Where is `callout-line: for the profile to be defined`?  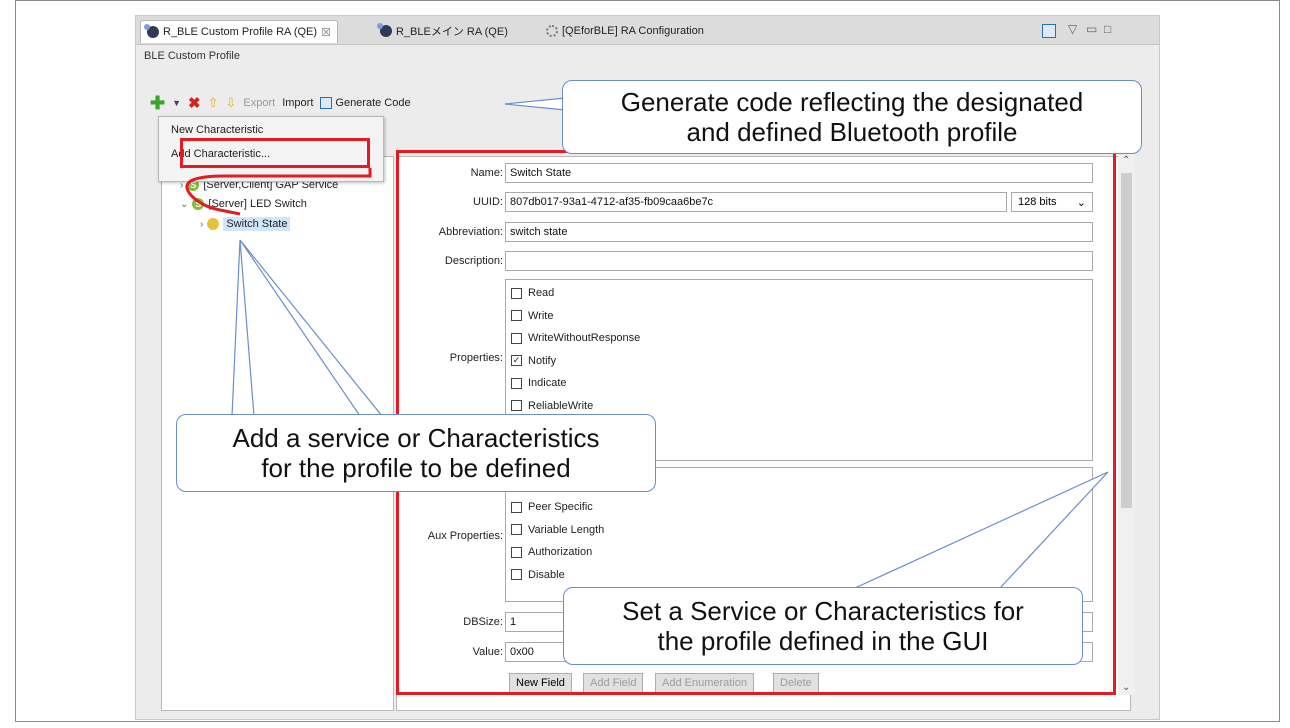 callout-line: for the profile to be defined is located at coordinates (416, 468).